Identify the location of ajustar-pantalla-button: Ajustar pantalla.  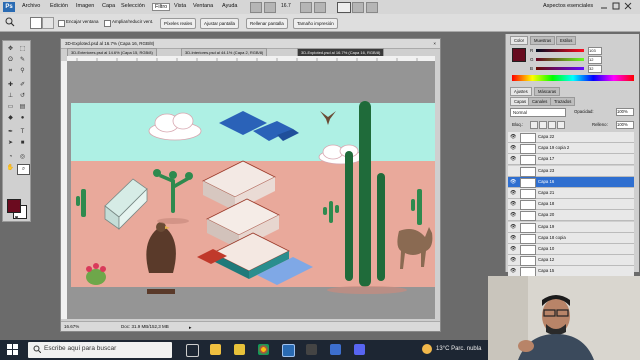
(220, 23).